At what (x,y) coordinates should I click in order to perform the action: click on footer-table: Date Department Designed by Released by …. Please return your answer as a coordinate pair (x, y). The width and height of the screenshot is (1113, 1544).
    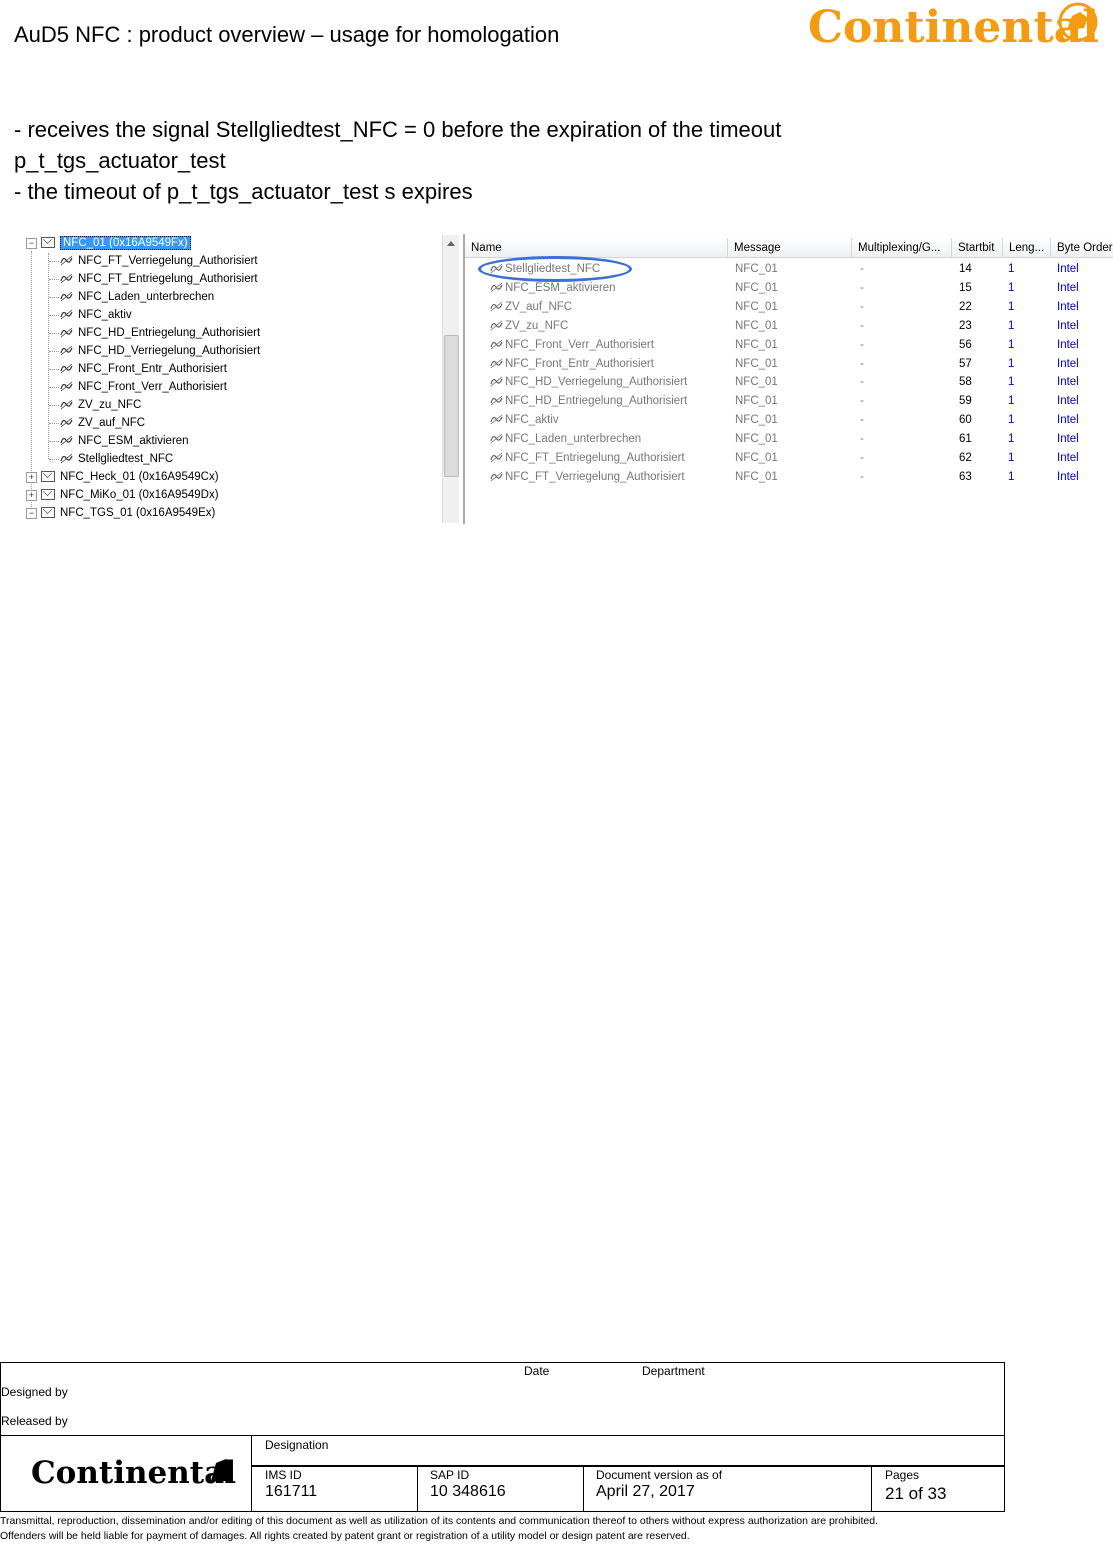
    Looking at the image, I should click on (502, 1437).